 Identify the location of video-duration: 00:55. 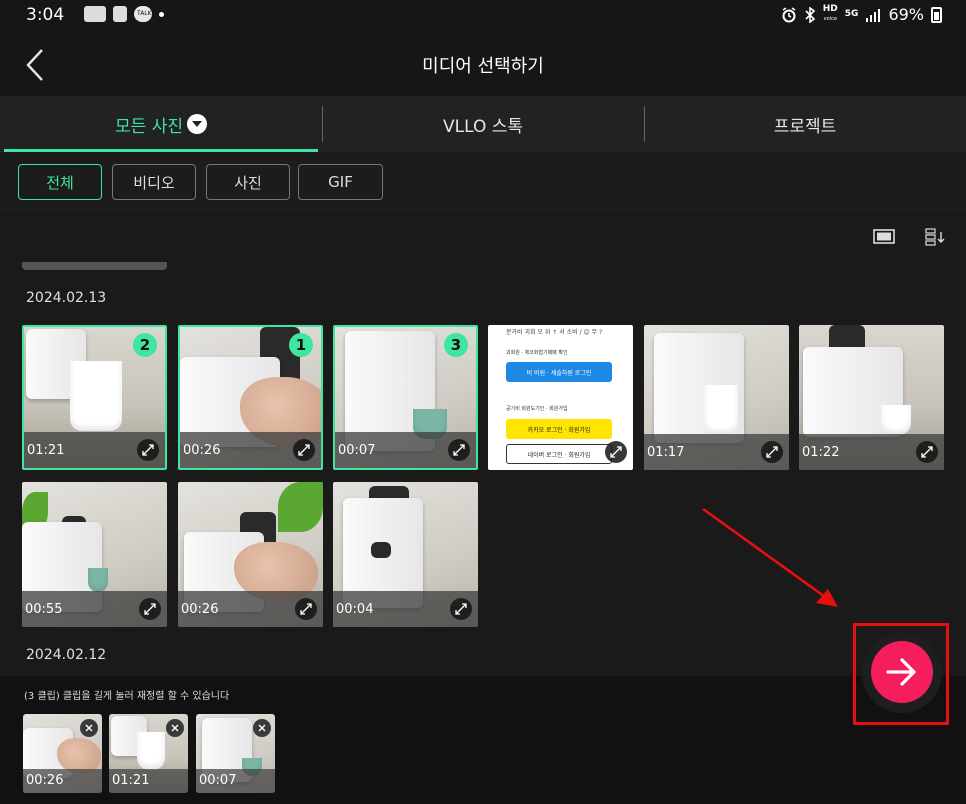
(44, 609).